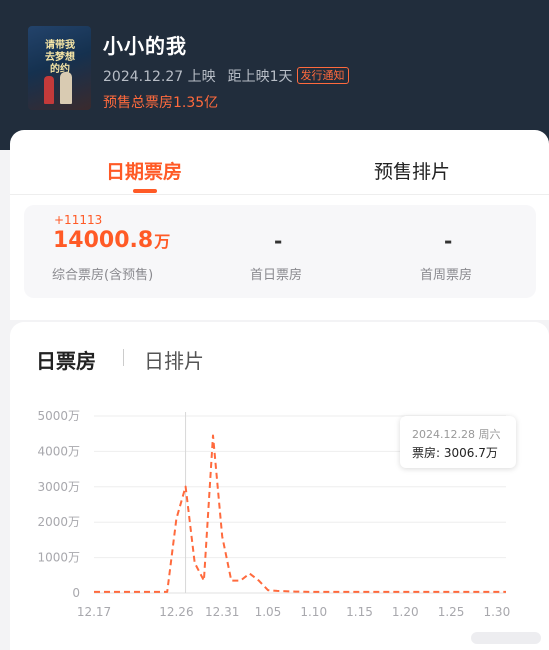  I want to click on tooltip-value: 票房: 3006.7万, so click(455, 453).